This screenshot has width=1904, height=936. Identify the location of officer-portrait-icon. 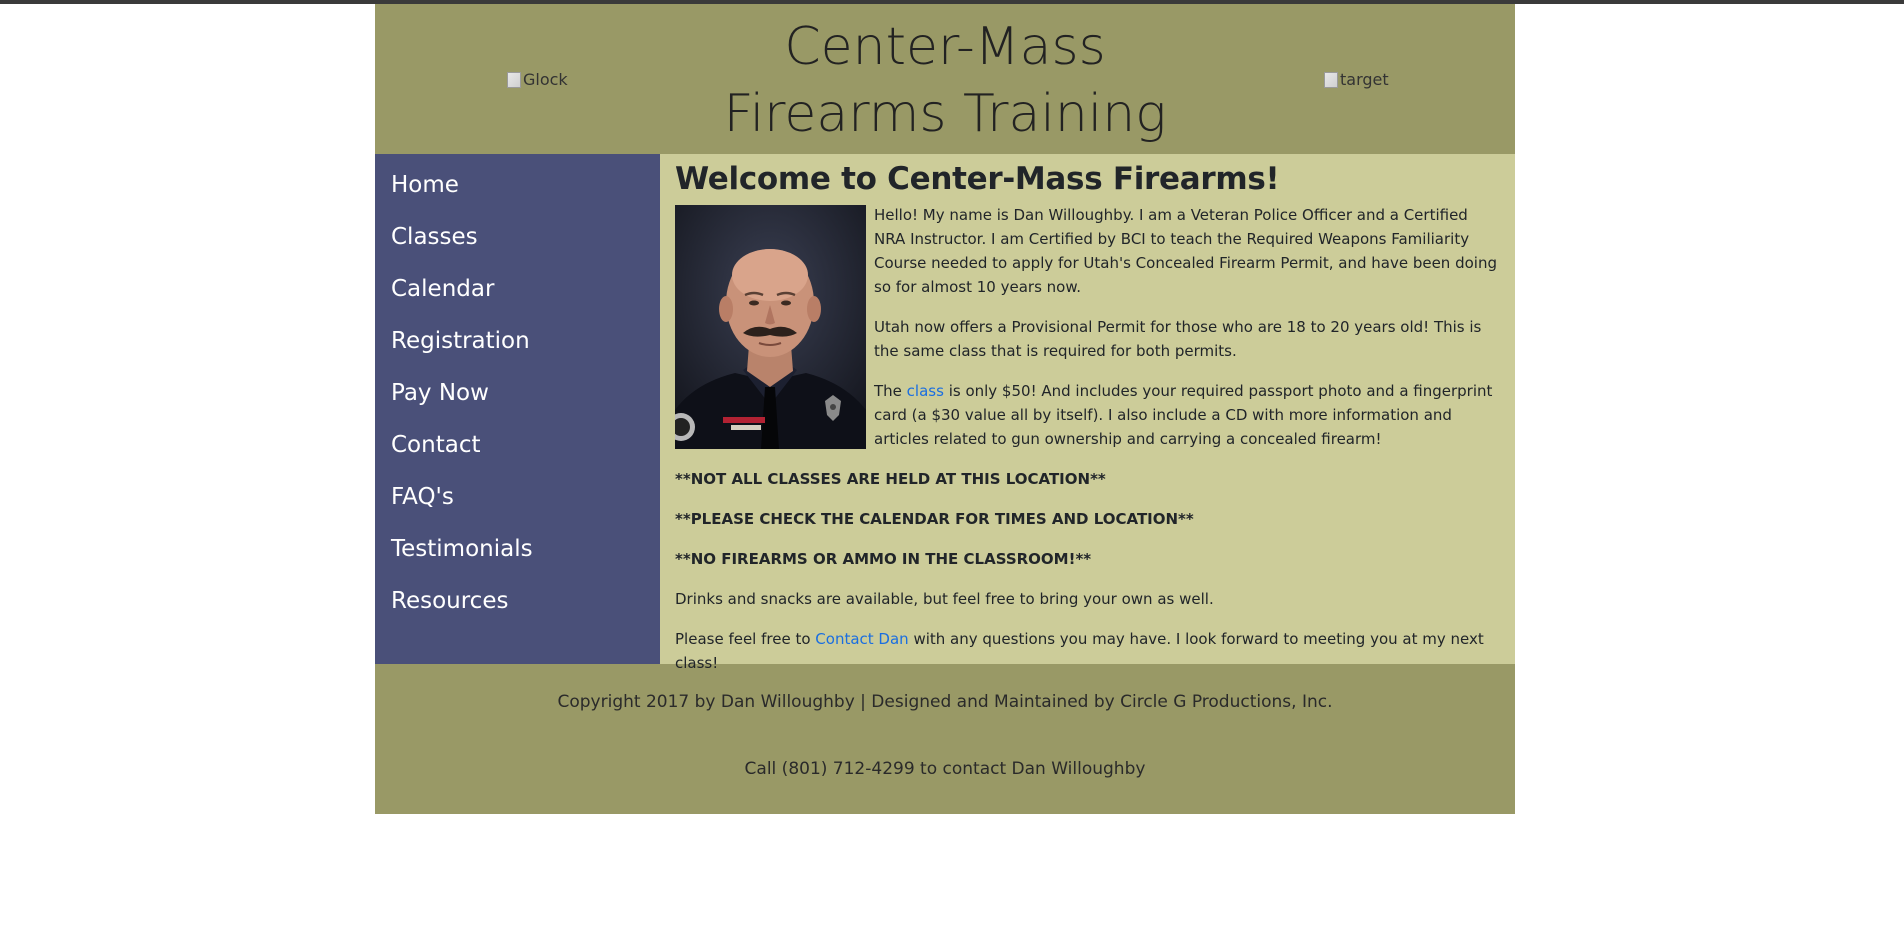
(770, 327).